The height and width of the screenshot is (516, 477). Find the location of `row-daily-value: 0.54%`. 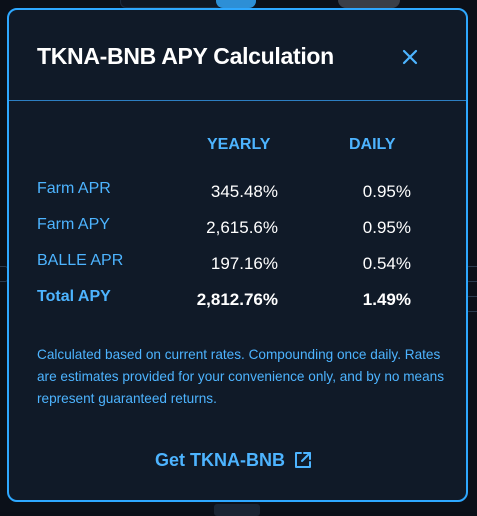

row-daily-value: 0.54% is located at coordinates (386, 263).